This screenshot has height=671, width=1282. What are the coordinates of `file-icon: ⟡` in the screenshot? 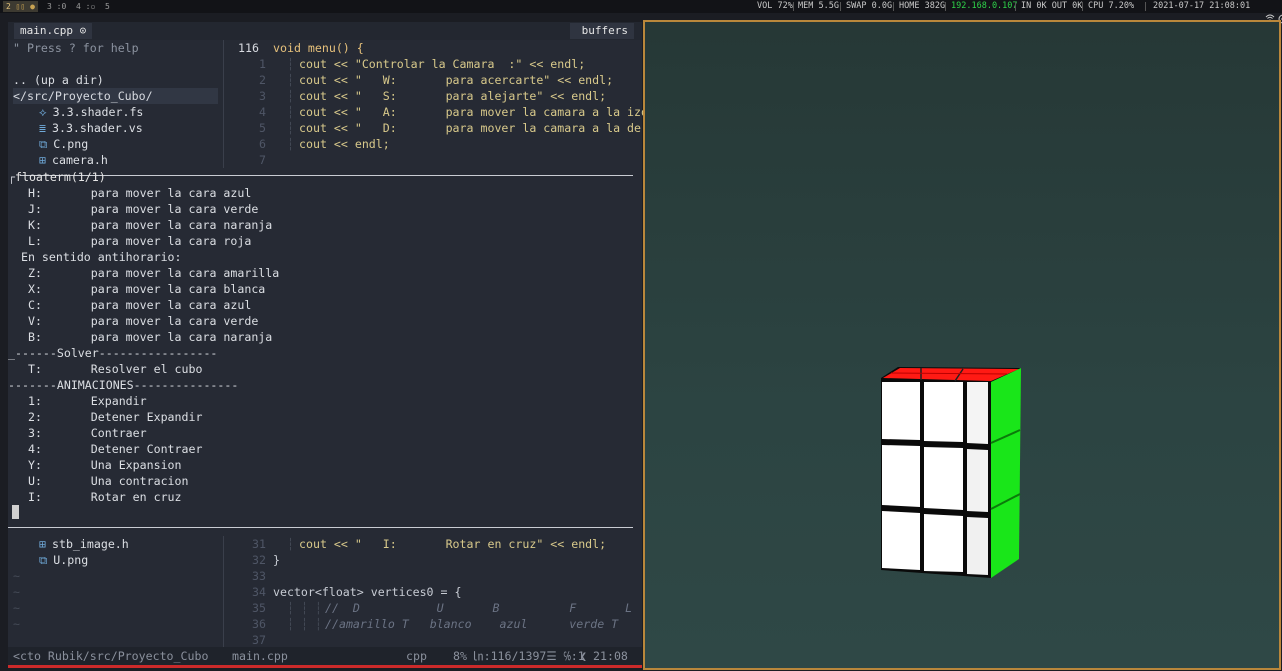 It's located at (43, 112).